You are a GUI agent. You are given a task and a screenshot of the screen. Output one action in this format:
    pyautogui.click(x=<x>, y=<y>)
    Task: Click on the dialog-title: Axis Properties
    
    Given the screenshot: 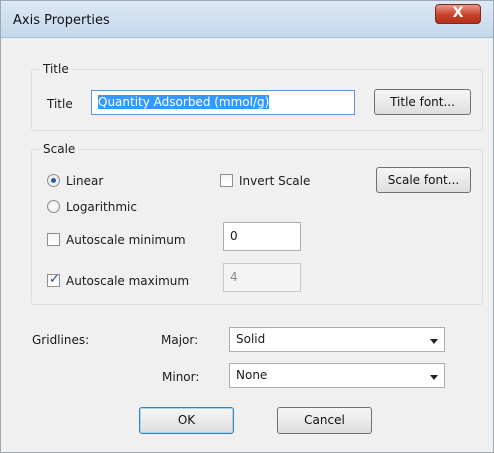 What is the action you would take?
    pyautogui.click(x=61, y=20)
    